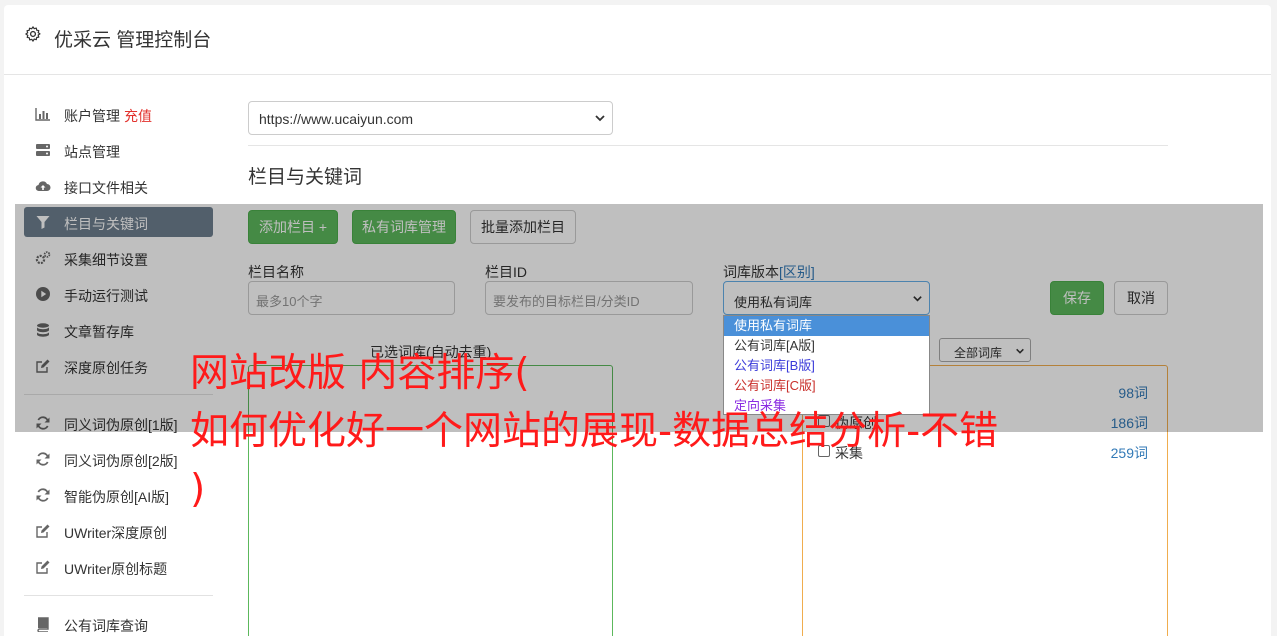  What do you see at coordinates (133, 40) in the screenshot?
I see `page-title: 优采云 管理控制台` at bounding box center [133, 40].